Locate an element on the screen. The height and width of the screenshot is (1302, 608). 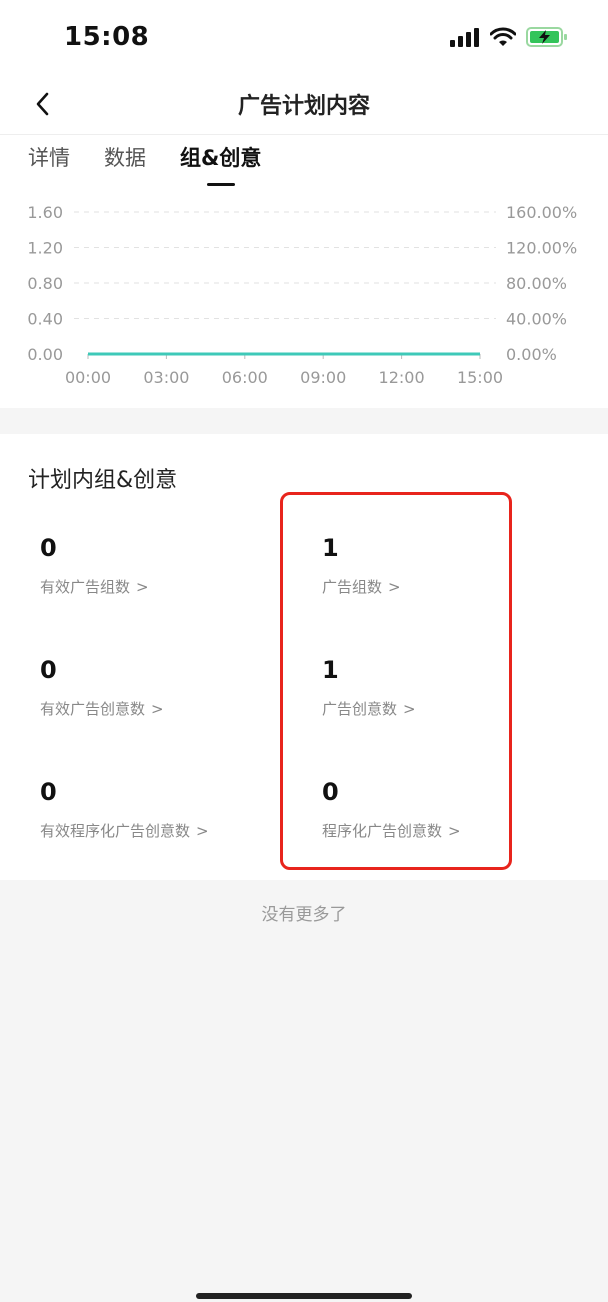
stat-label: 广告组数 > is located at coordinates (361, 587).